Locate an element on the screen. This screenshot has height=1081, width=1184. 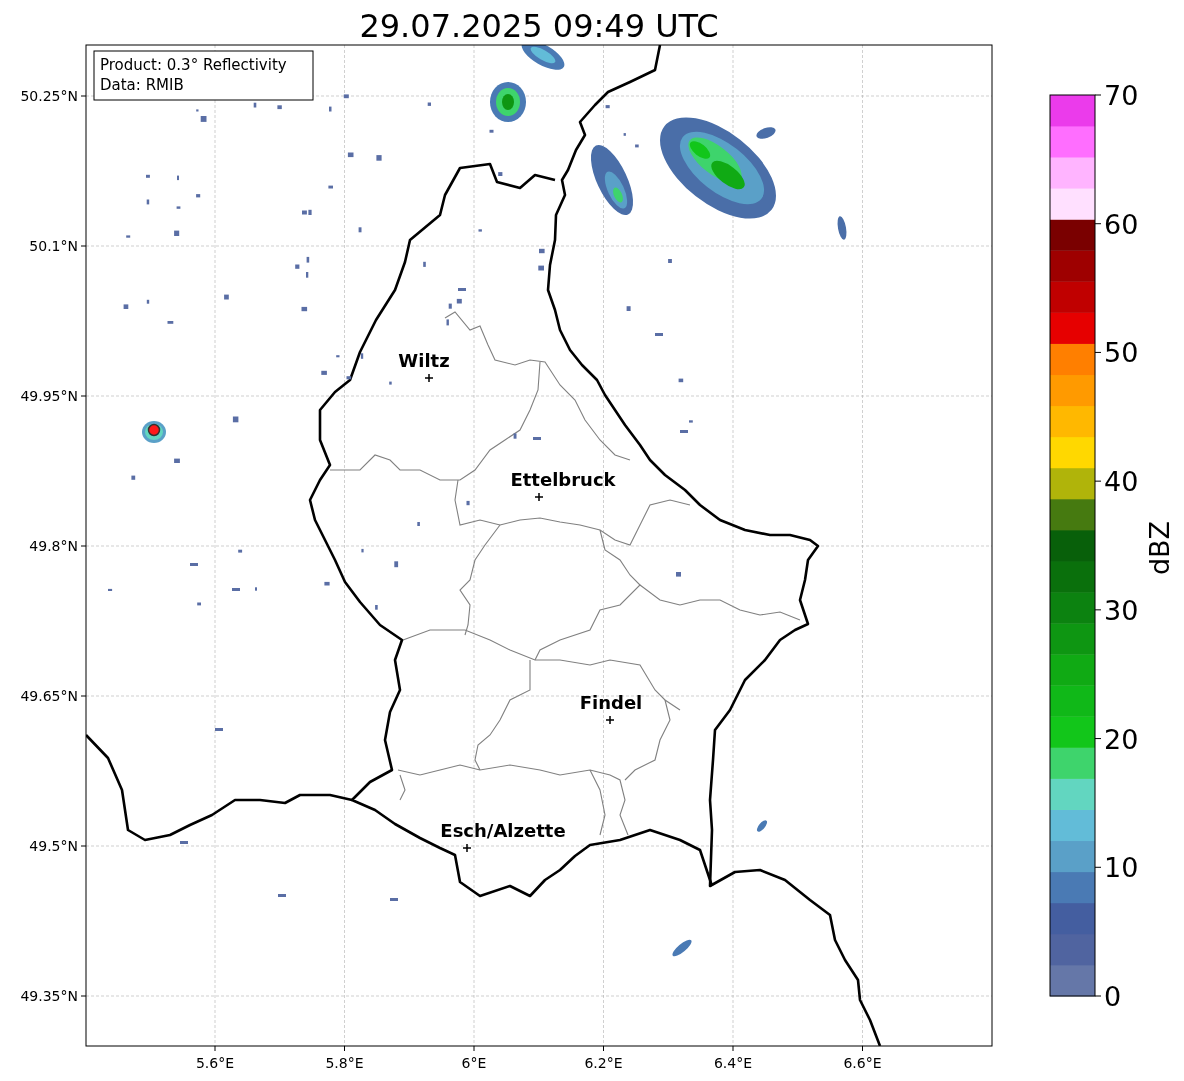
axis-tick-label: 49.95°N is located at coordinates (49, 396).